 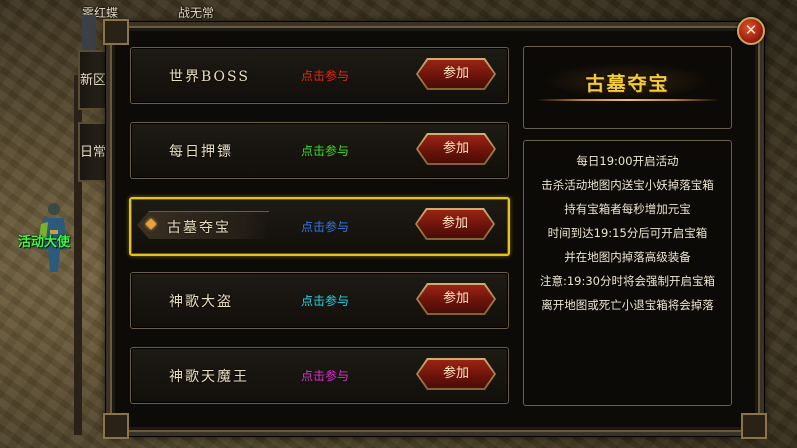 What do you see at coordinates (44, 240) in the screenshot?
I see `npc-activity-envoy: 活动大使` at bounding box center [44, 240].